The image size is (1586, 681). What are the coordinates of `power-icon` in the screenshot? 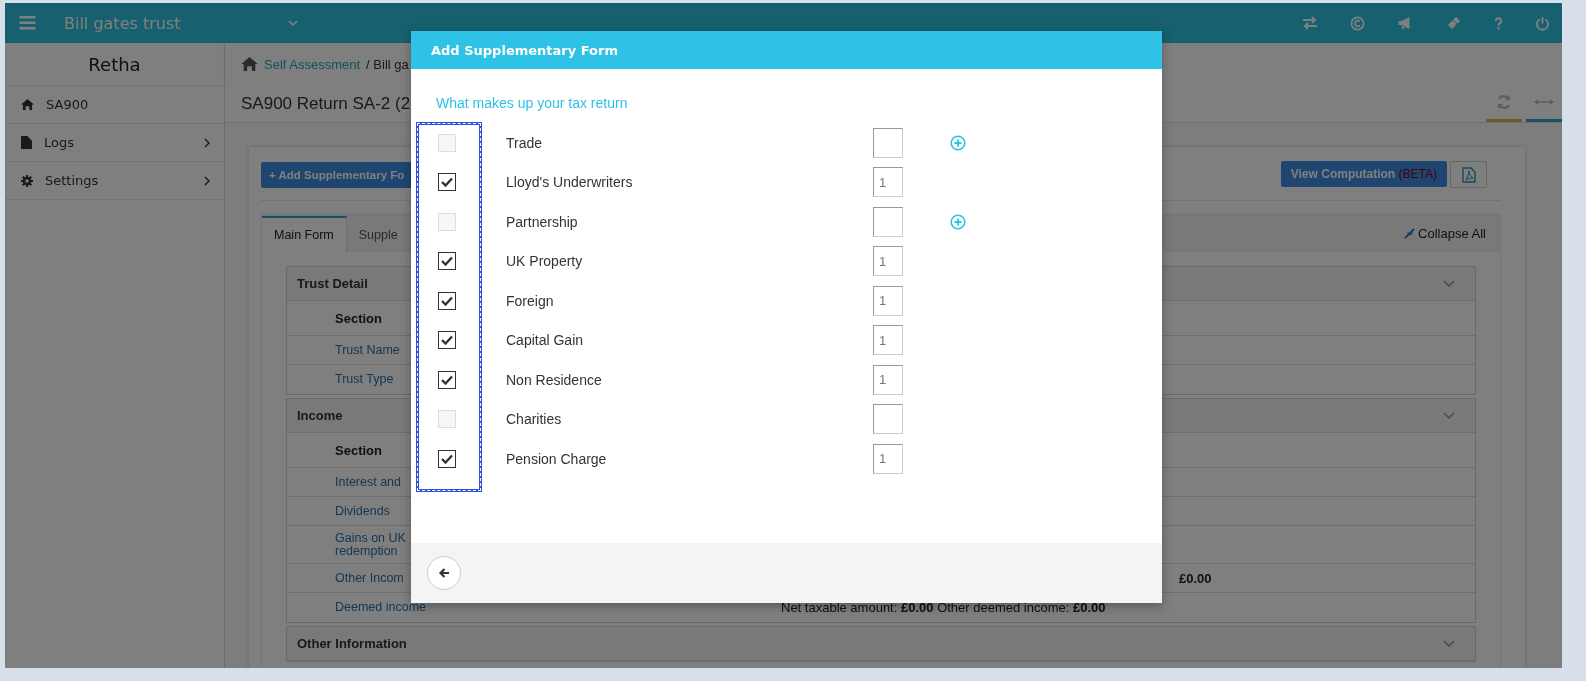 It's located at (1542, 23).